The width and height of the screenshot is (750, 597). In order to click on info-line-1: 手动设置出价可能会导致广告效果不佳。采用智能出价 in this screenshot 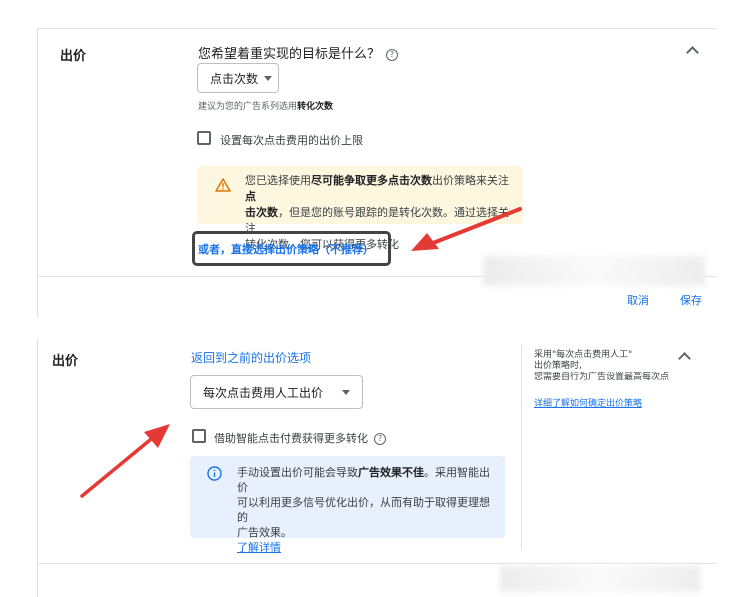, I will do `click(363, 480)`.